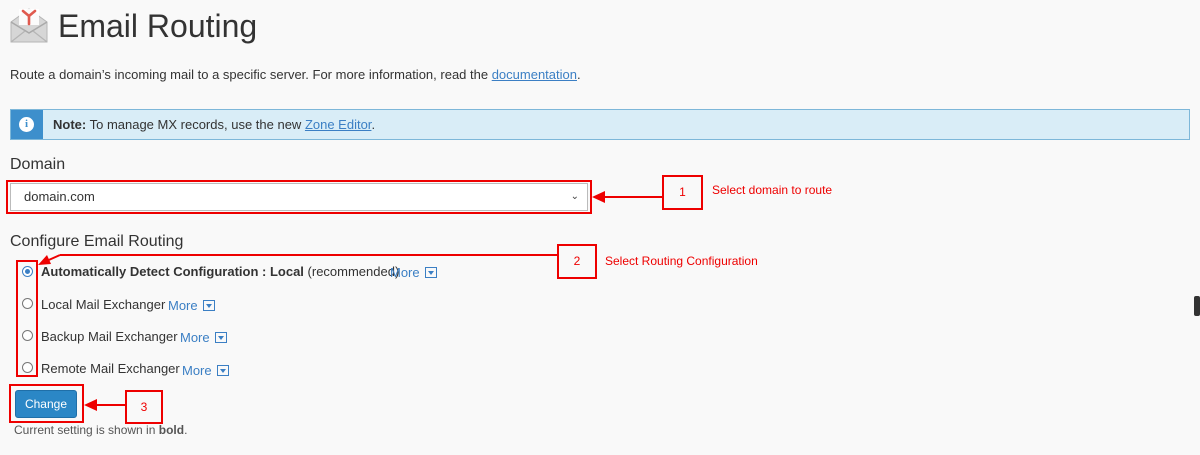 This screenshot has width=1200, height=455. What do you see at coordinates (1197, 306) in the screenshot?
I see `edge-widget` at bounding box center [1197, 306].